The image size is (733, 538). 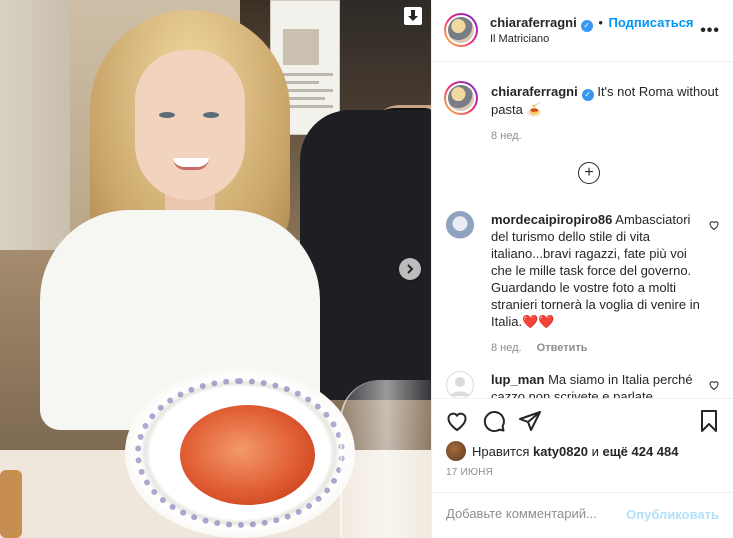 I want to click on publish-button: Опубликовать, so click(x=672, y=514).